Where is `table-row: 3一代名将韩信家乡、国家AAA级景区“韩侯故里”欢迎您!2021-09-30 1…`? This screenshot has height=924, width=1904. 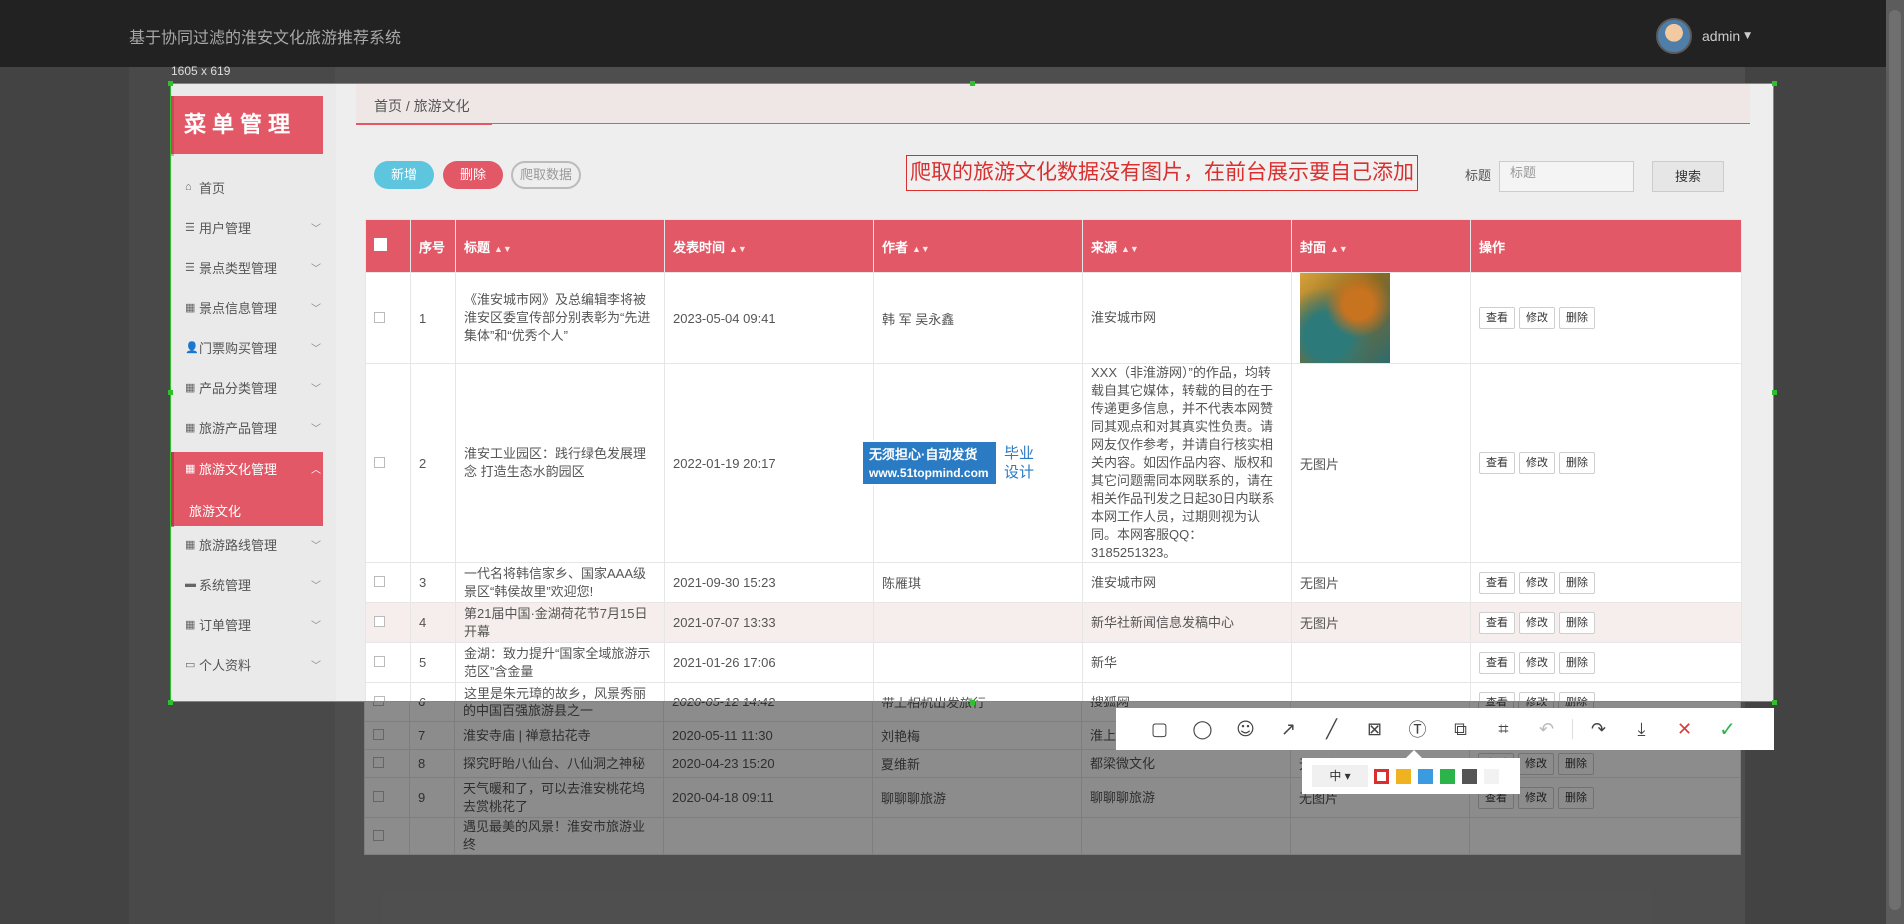
table-row: 3一代名将韩信家乡、国家AAA级景区“韩侯故里”欢迎您!2021-09-30 1… is located at coordinates (1053, 582).